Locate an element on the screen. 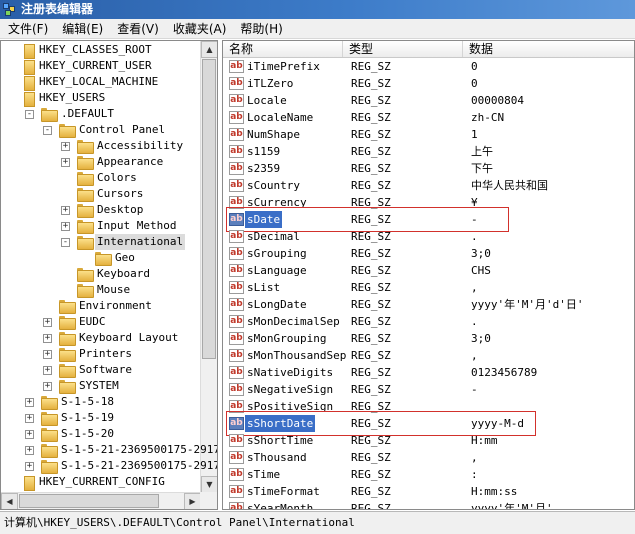 This screenshot has width=635, height=534. menu-favorites: 收藏夹(A) is located at coordinates (199, 29).